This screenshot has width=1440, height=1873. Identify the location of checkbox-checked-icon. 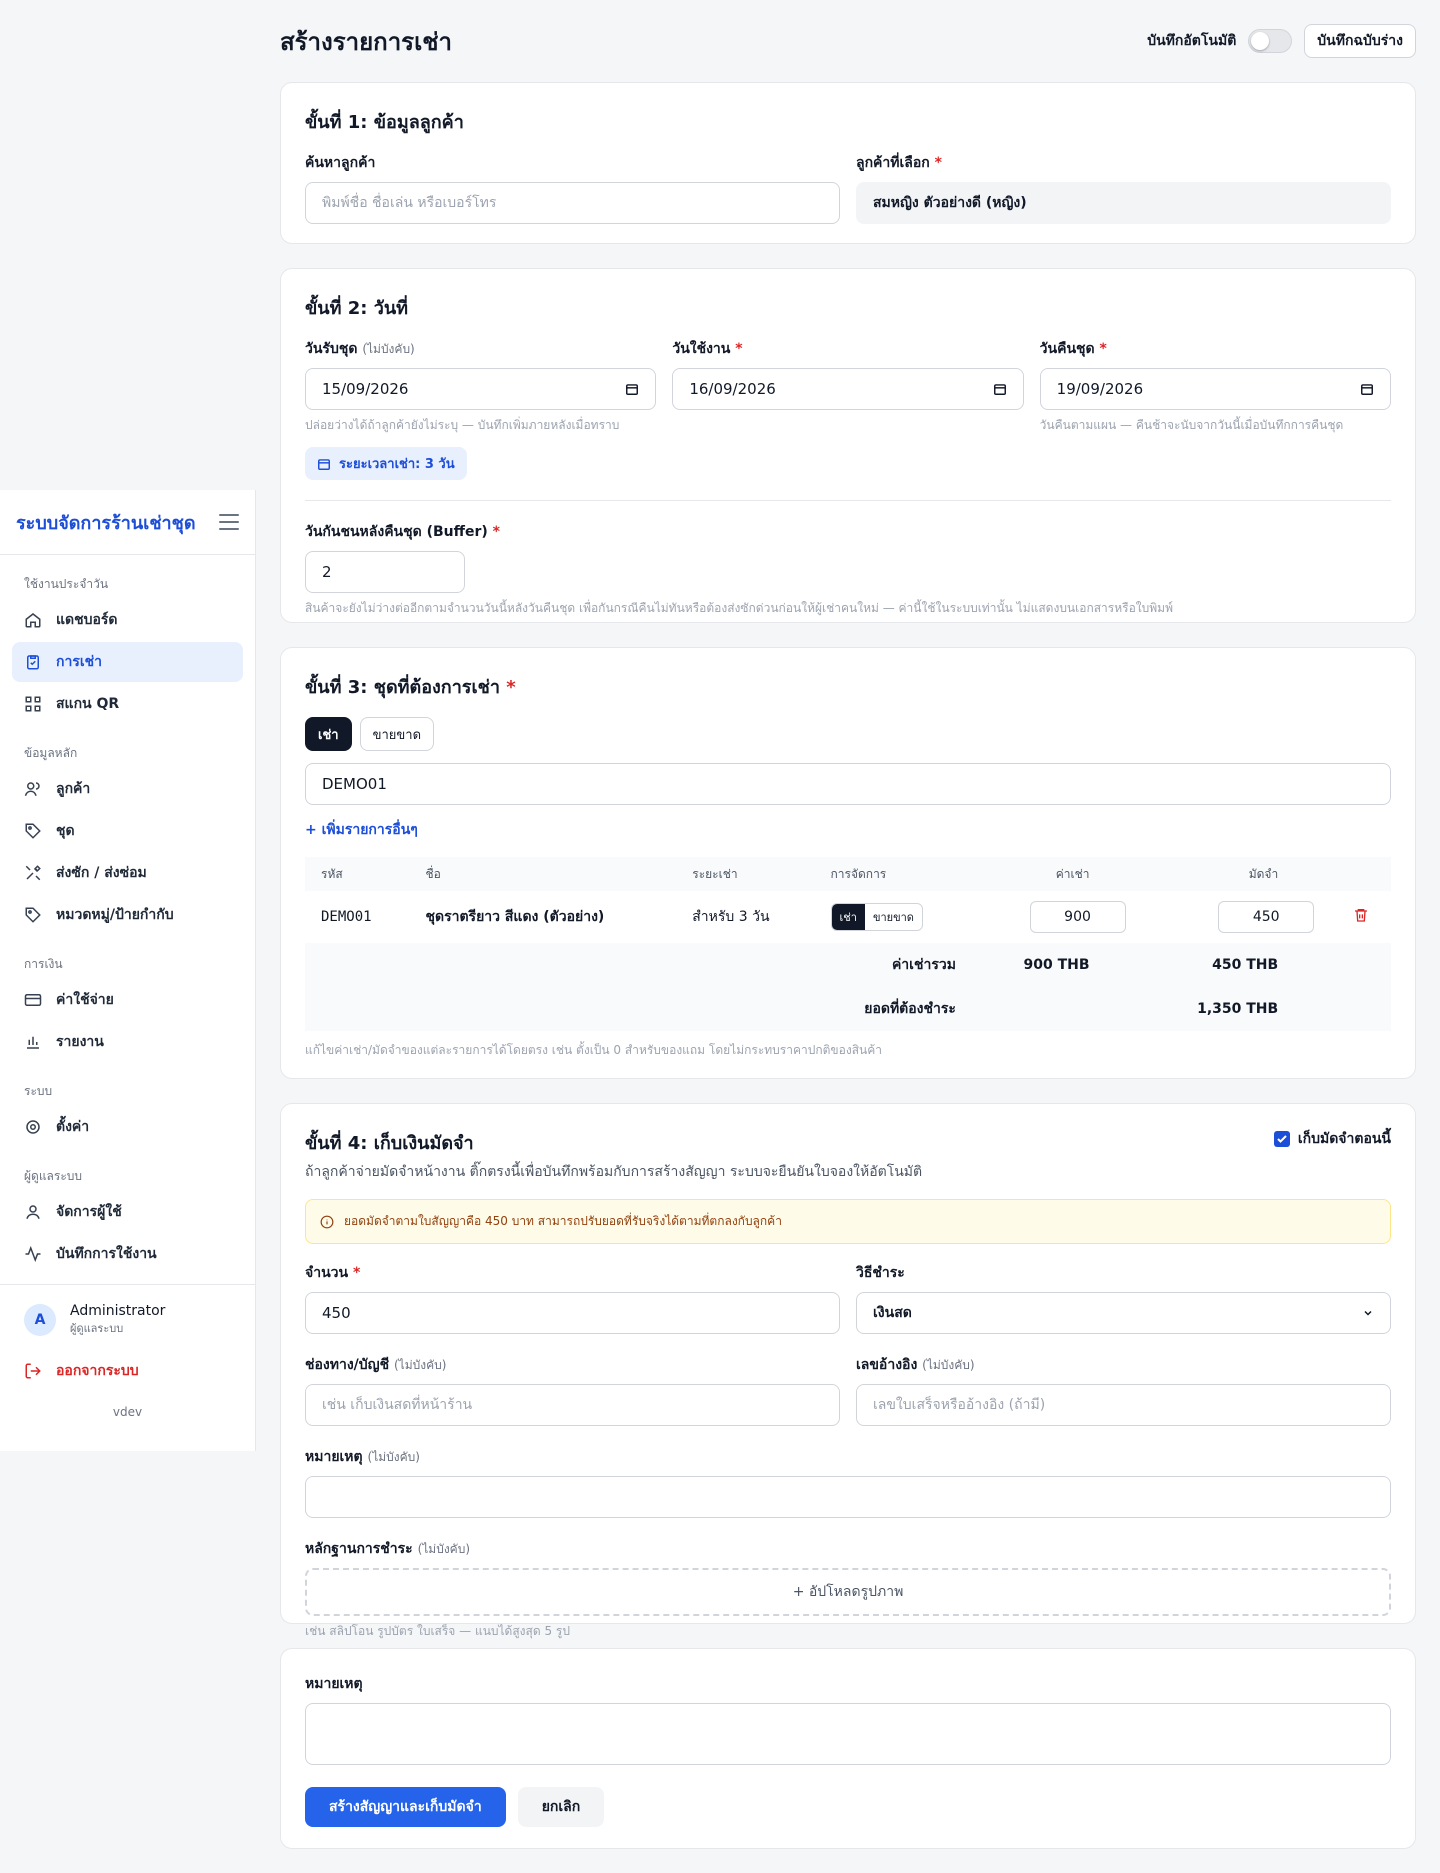
(1281, 1139).